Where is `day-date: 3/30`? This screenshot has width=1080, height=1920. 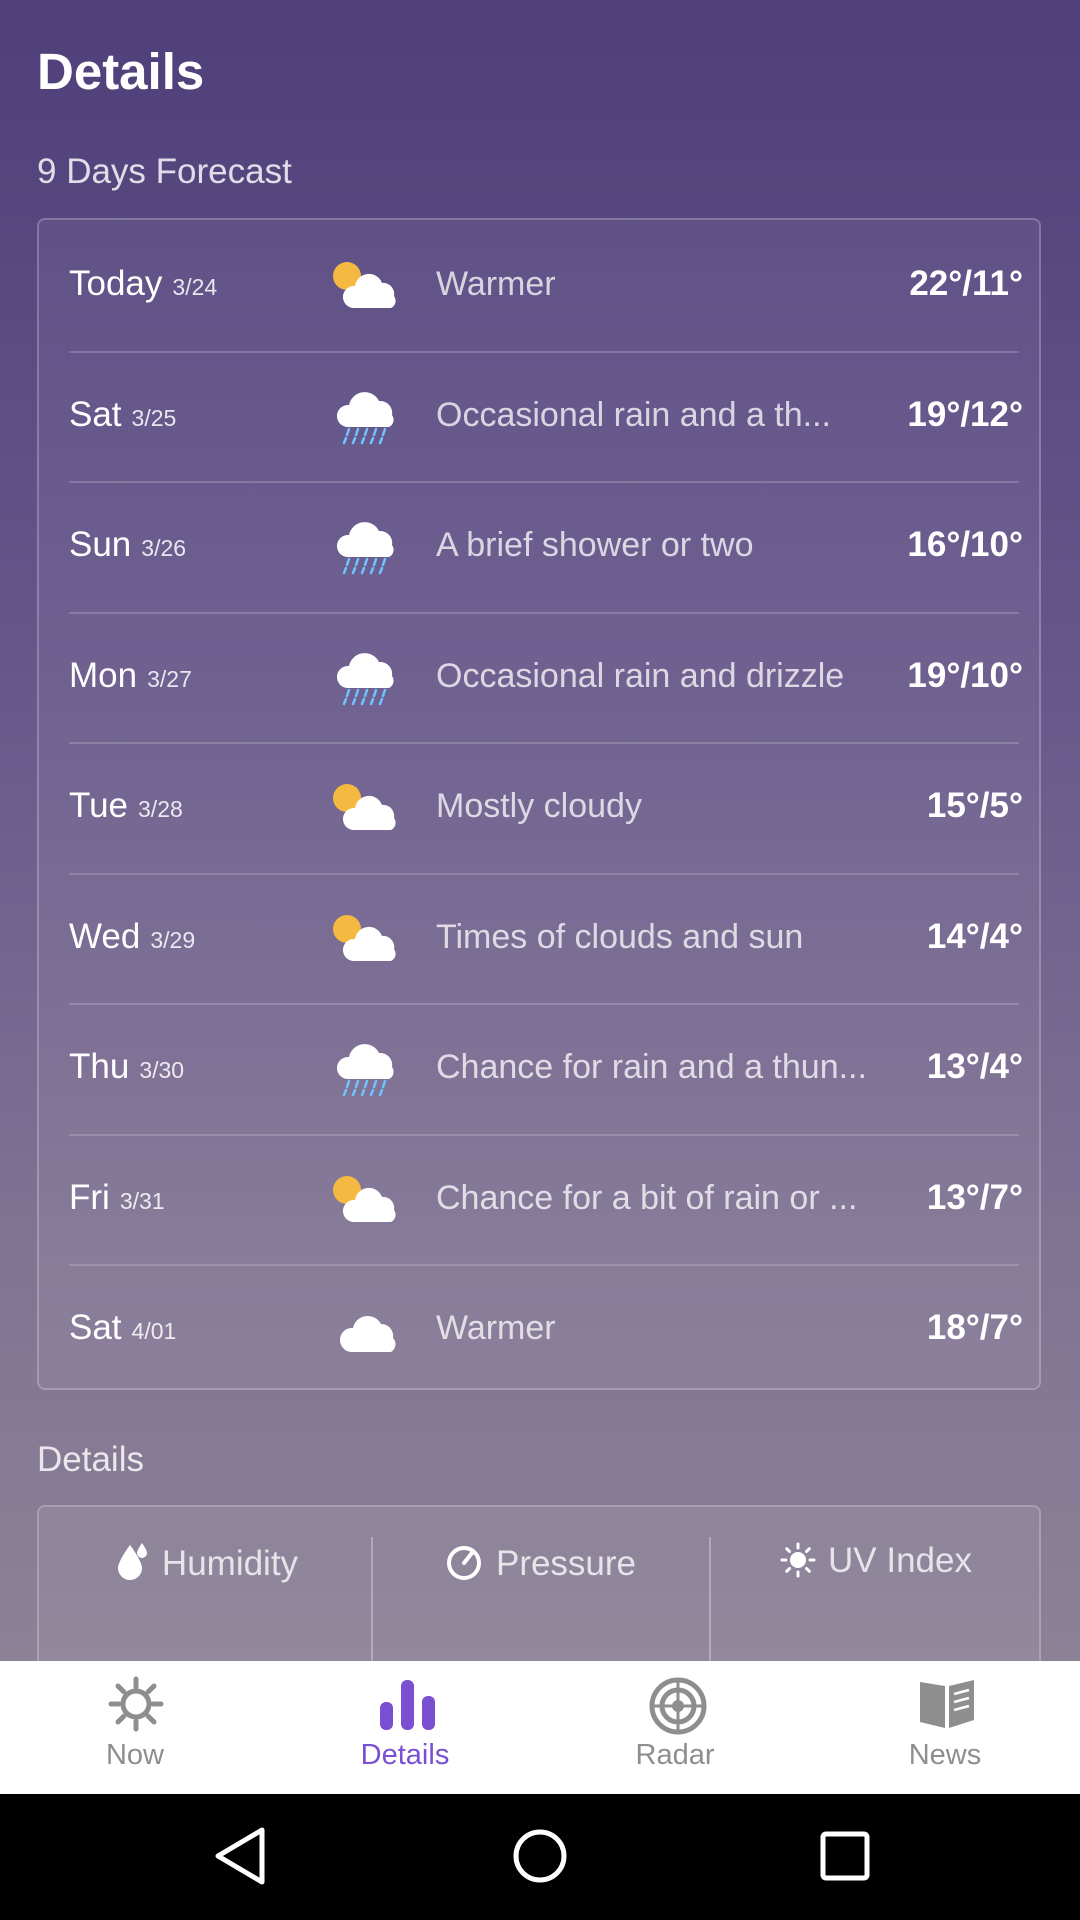
day-date: 3/30 is located at coordinates (162, 1070).